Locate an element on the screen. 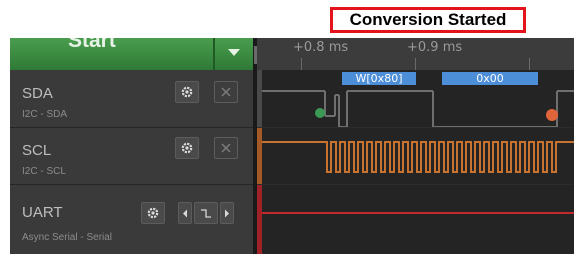 The width and height of the screenshot is (574, 254). previous-edge-button is located at coordinates (185, 213).